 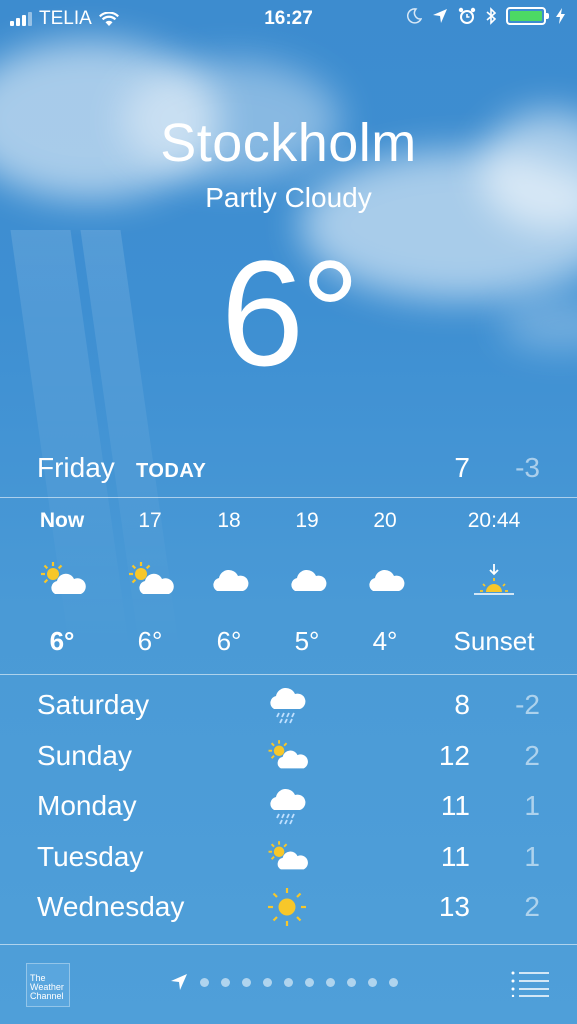 I want to click on day-high: 13, so click(x=454, y=906).